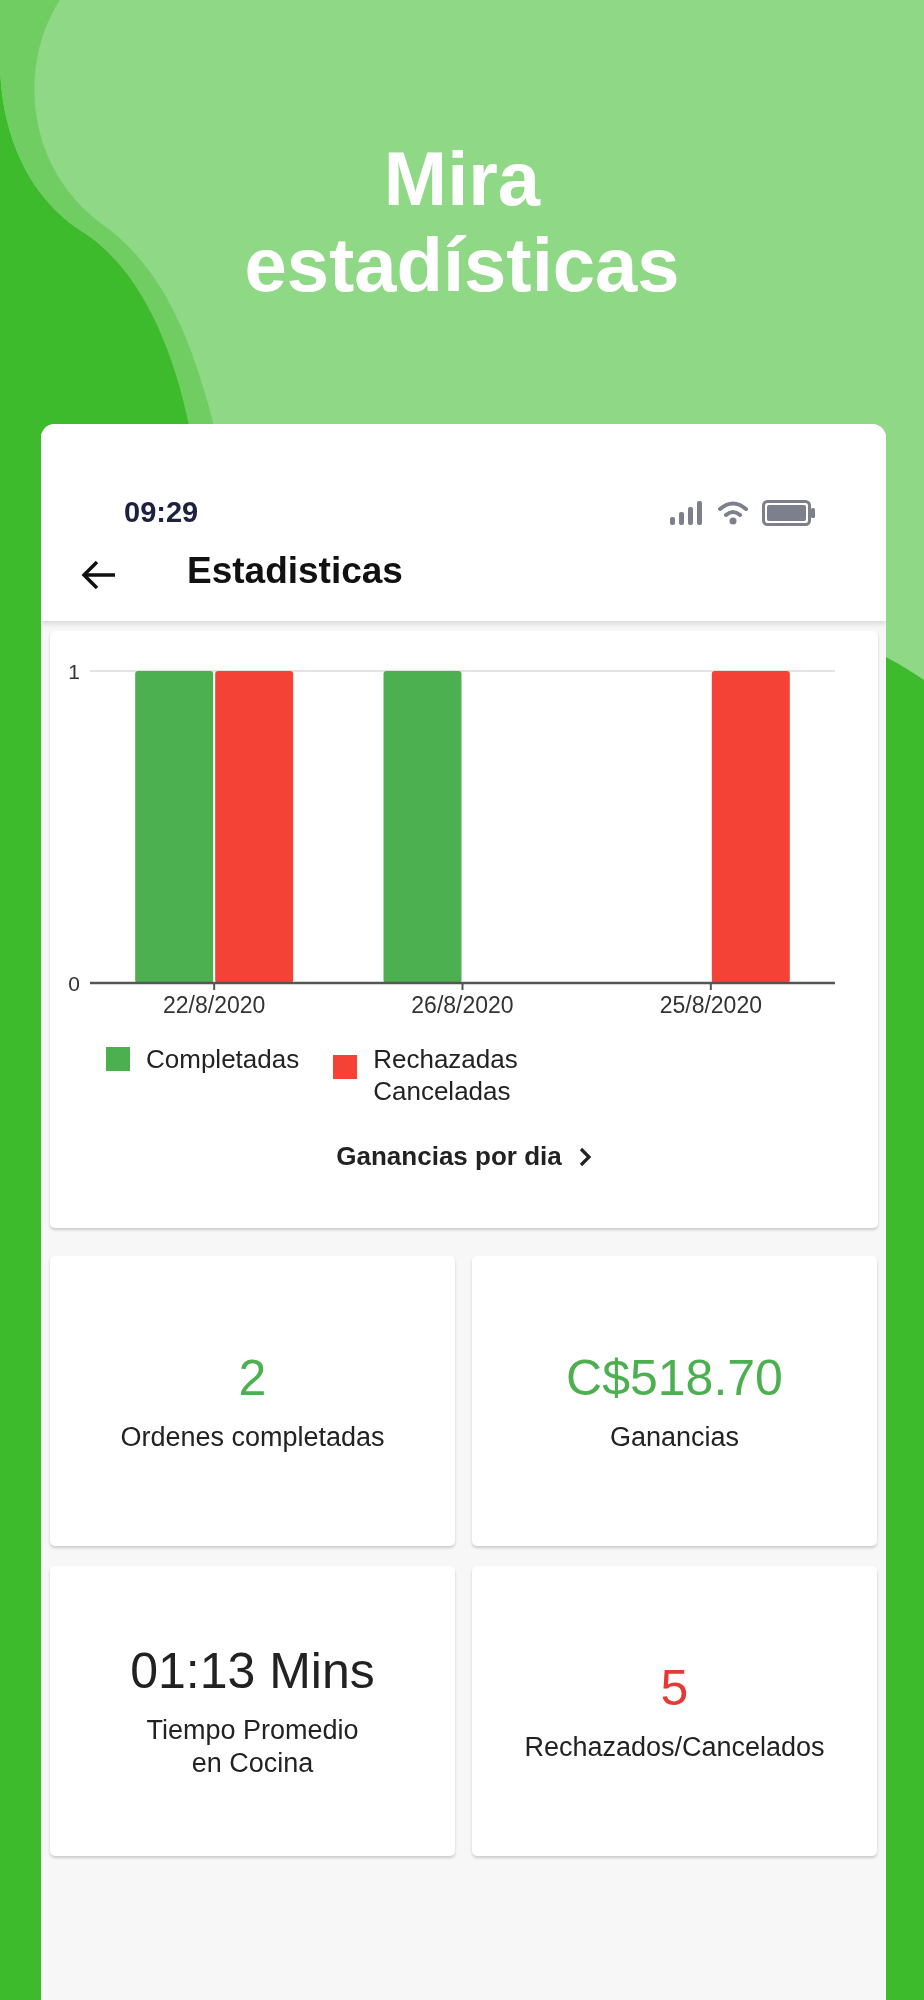  I want to click on stat-value: 5, so click(674, 1687).